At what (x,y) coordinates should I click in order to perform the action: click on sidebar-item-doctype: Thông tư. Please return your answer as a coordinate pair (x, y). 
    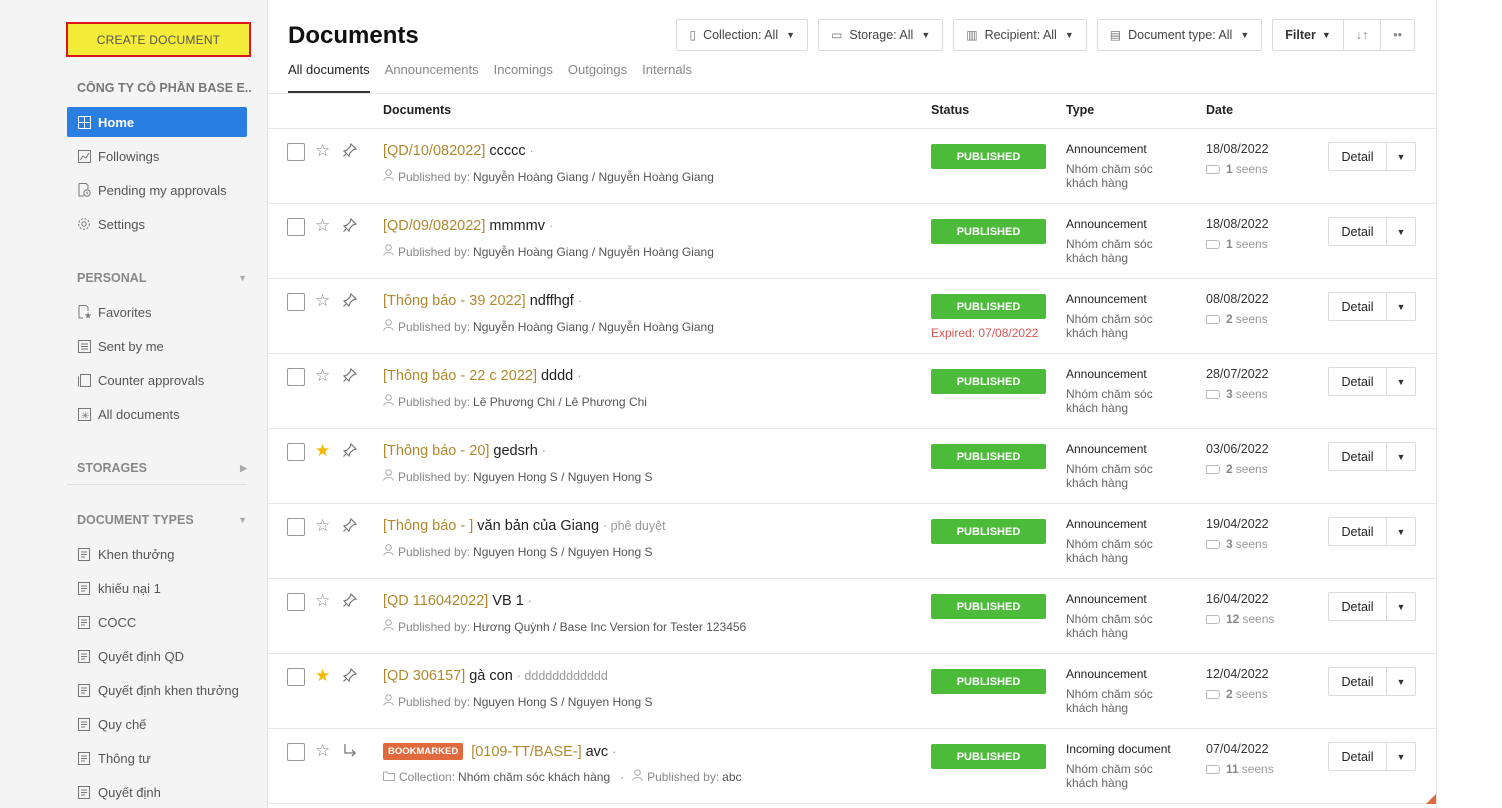
    Looking at the image, I should click on (157, 758).